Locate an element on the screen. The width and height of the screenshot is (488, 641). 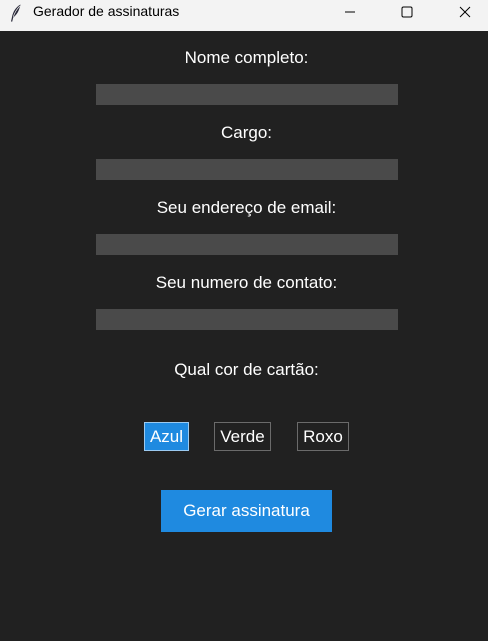
window-title: Gerador de assinaturas is located at coordinates (106, 11).